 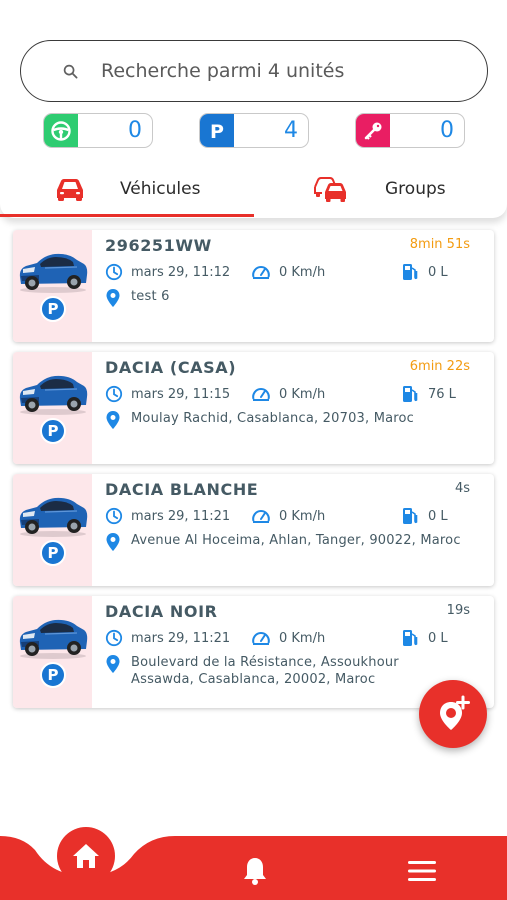 I want to click on stat-ignition-count: 0, so click(x=447, y=130).